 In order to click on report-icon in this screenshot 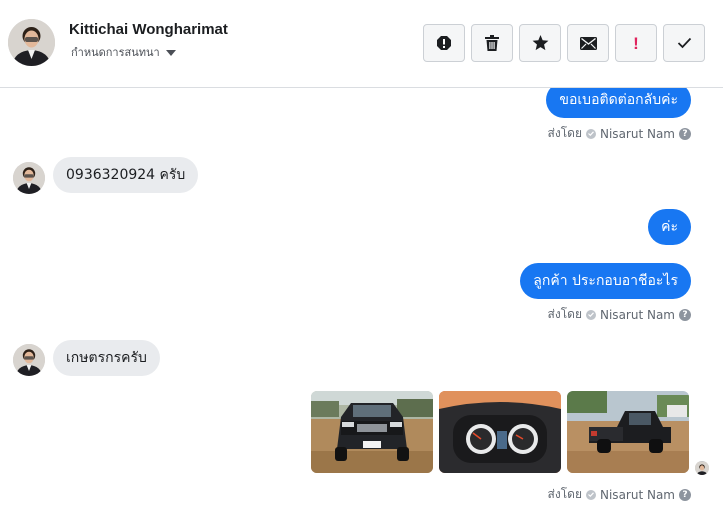, I will do `click(444, 43)`.